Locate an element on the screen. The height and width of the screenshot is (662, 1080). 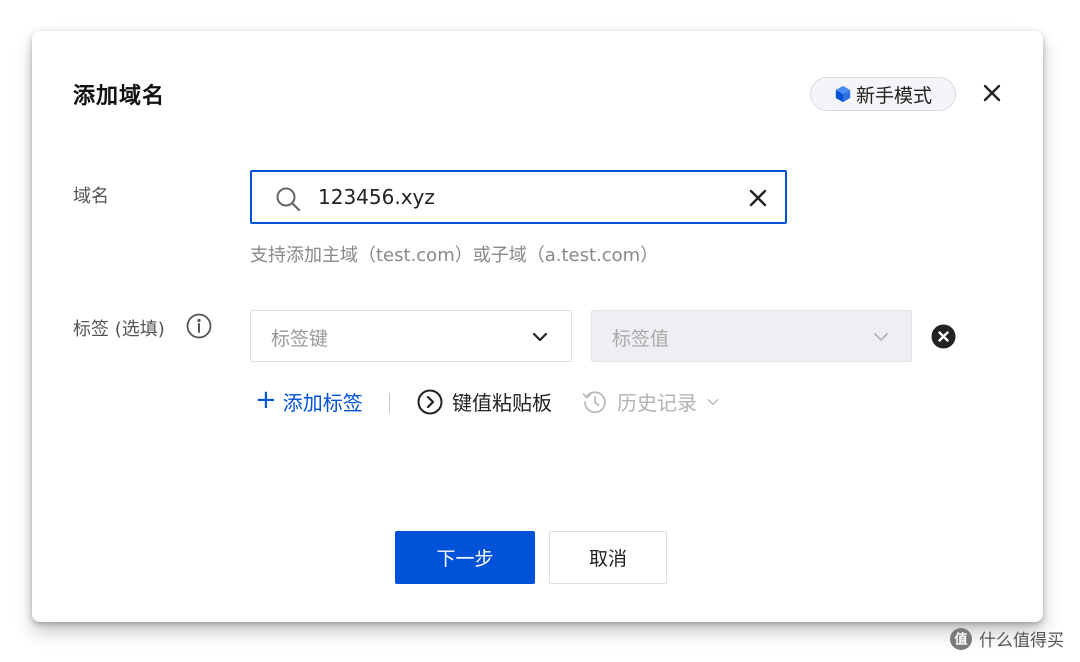
paste-board-label: 键值粘贴板 is located at coordinates (502, 403).